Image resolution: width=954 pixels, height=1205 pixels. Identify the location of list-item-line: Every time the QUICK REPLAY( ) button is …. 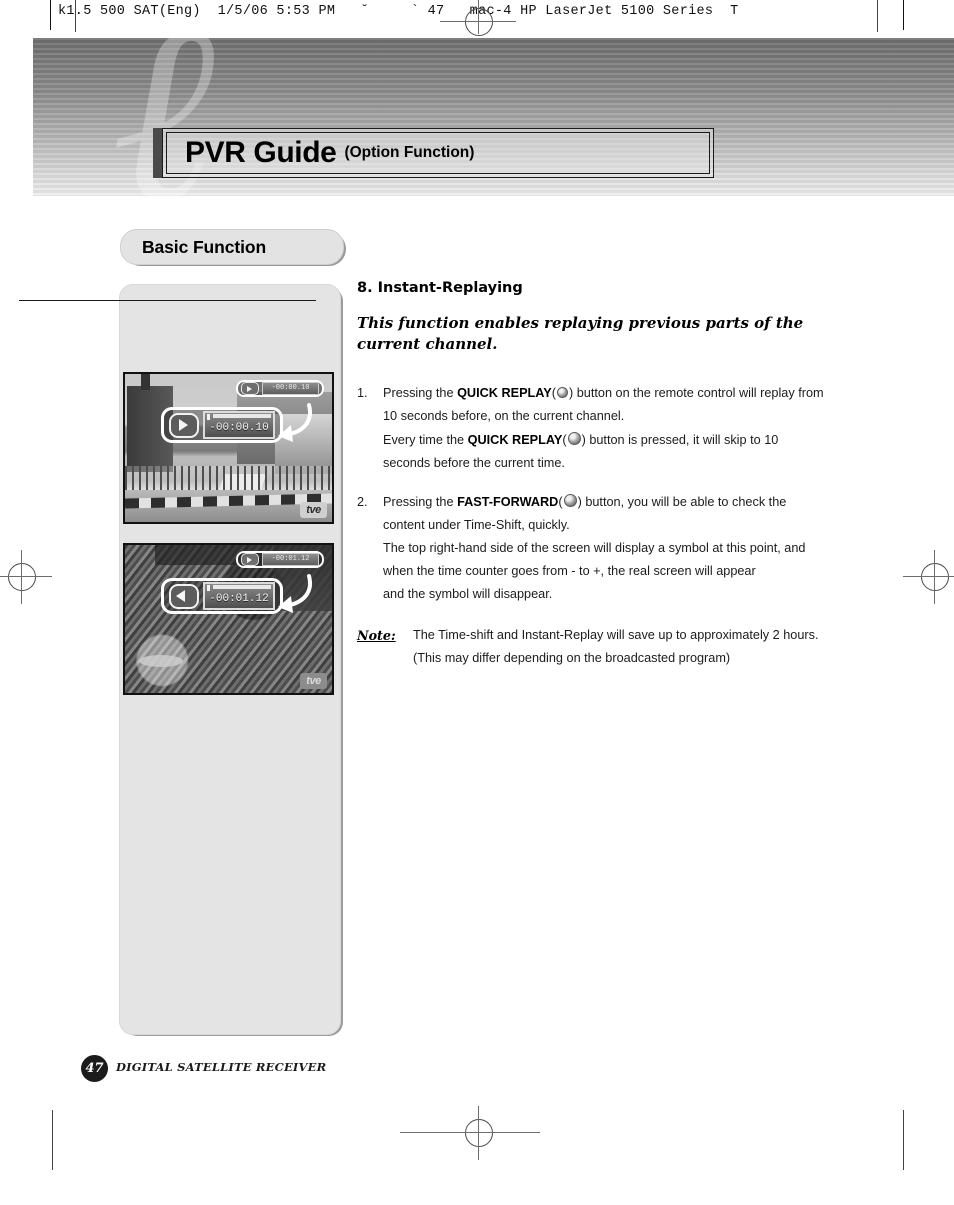
(620, 440).